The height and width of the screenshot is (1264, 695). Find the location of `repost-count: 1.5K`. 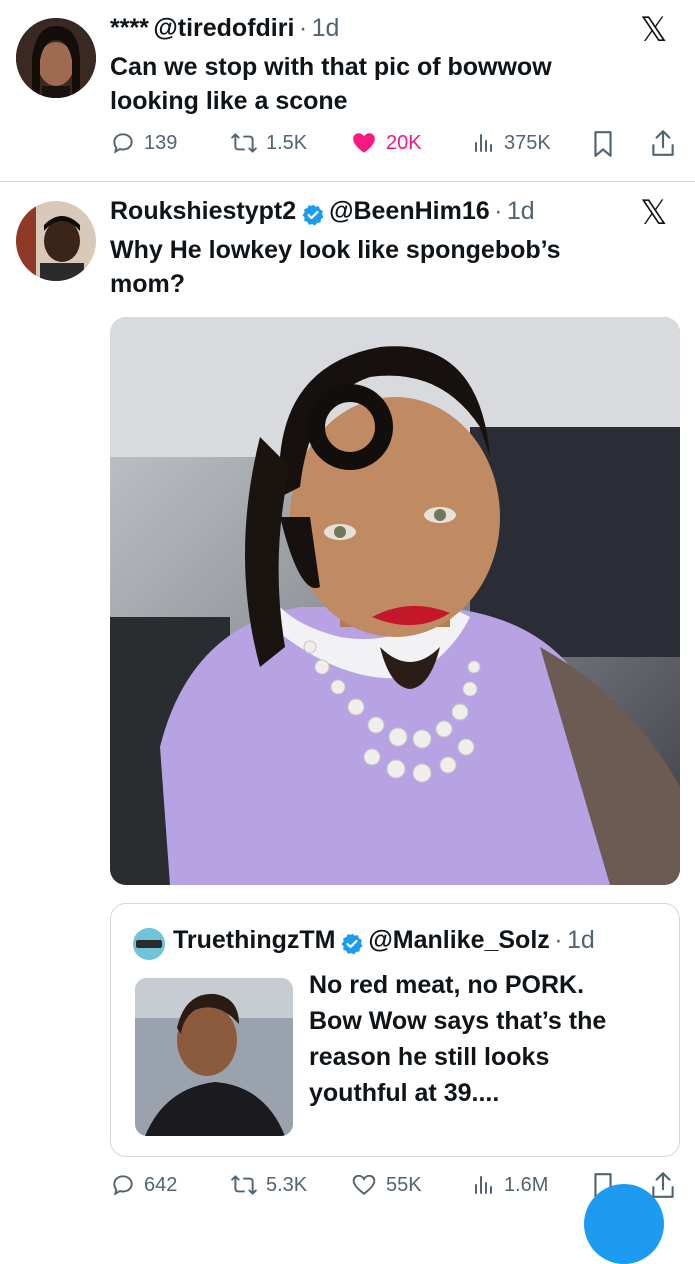

repost-count: 1.5K is located at coordinates (287, 142).